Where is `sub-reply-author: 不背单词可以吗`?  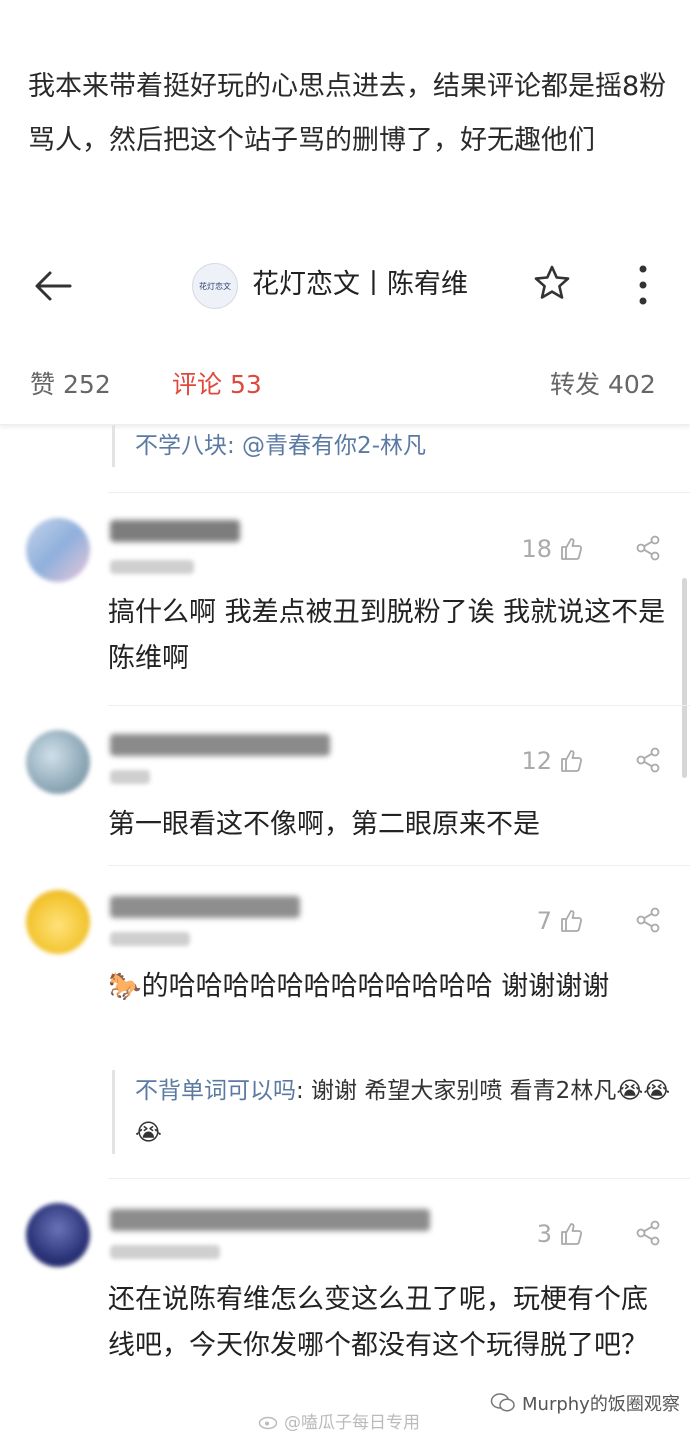
sub-reply-author: 不背单词可以吗 is located at coordinates (215, 1091).